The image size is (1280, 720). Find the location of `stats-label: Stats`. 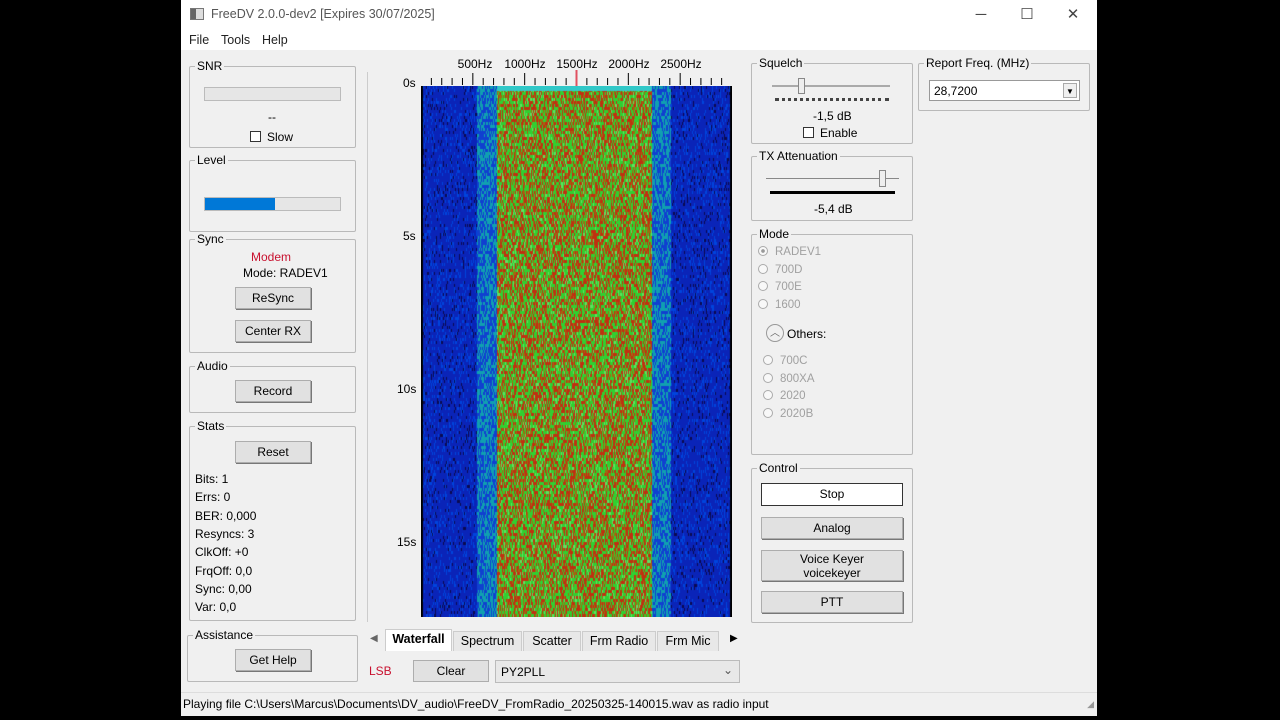

stats-label: Stats is located at coordinates (211, 426).